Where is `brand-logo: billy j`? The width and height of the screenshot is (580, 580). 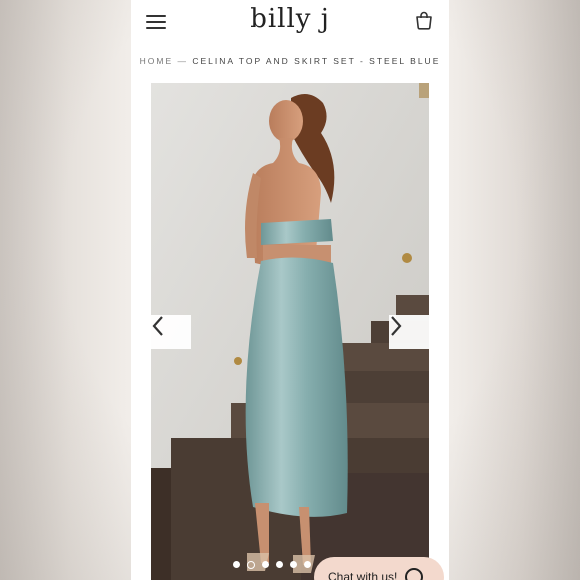 brand-logo: billy j is located at coordinates (290, 19).